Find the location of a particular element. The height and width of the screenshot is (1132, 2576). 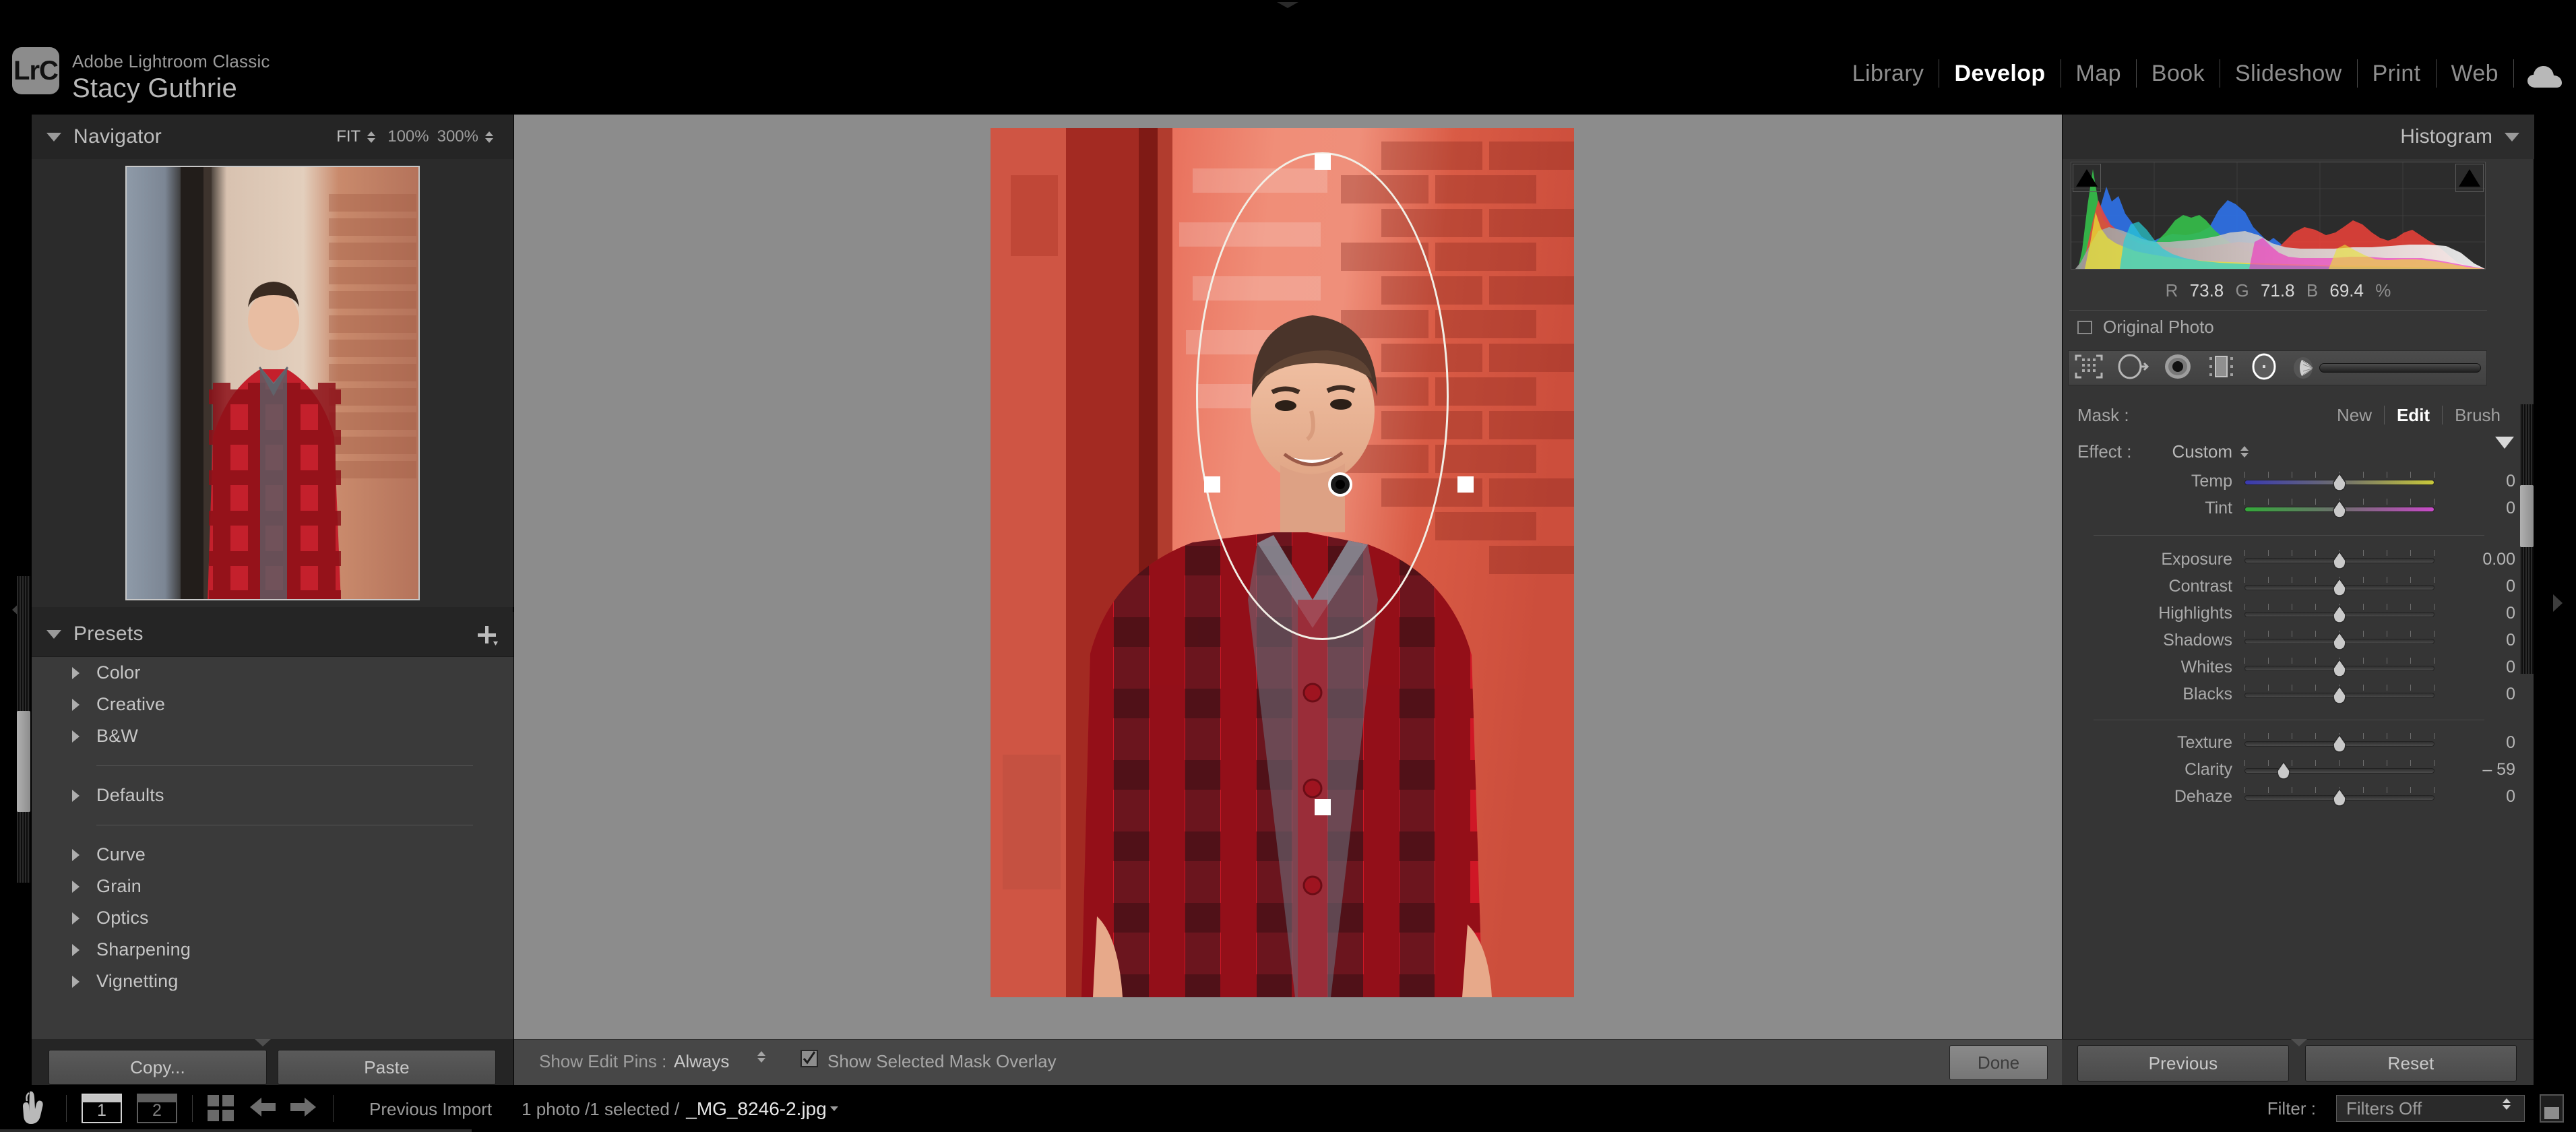

right-panel-collapse-icon is located at coordinates (2557, 603).